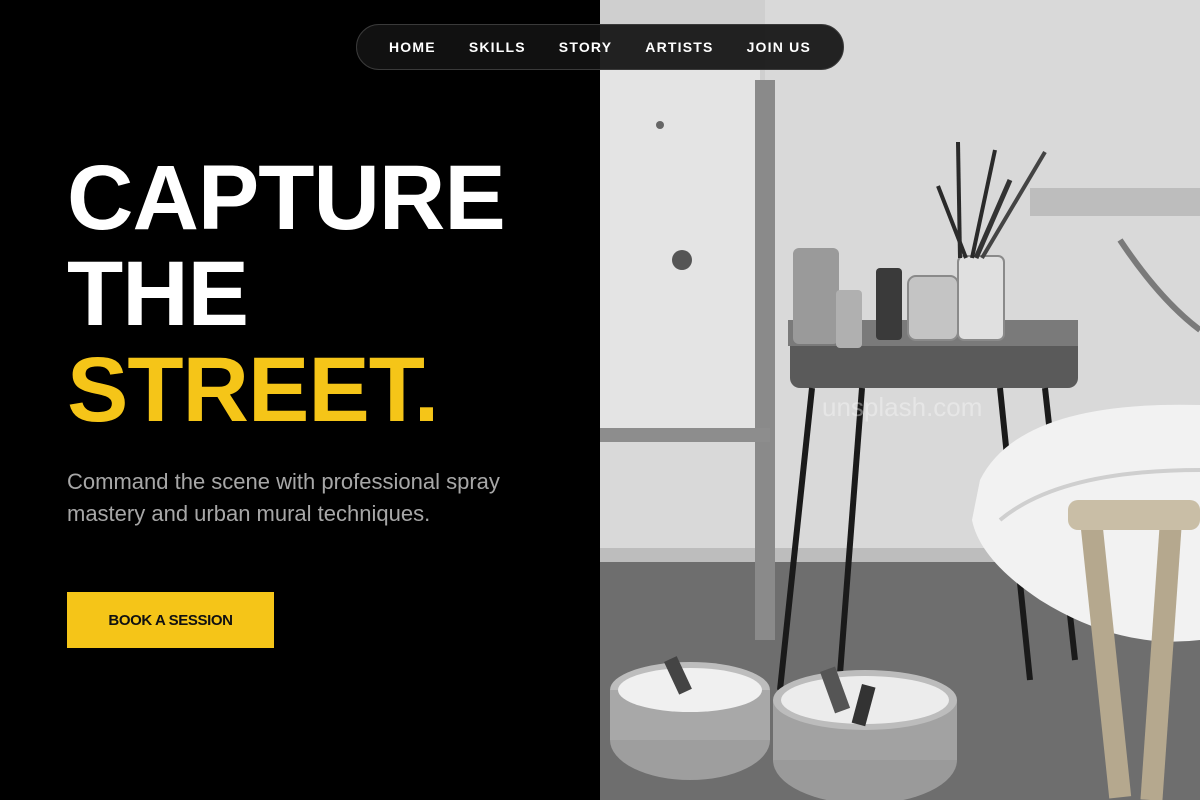 The image size is (1200, 800). I want to click on photo-watermark: unsplash.com, so click(902, 407).